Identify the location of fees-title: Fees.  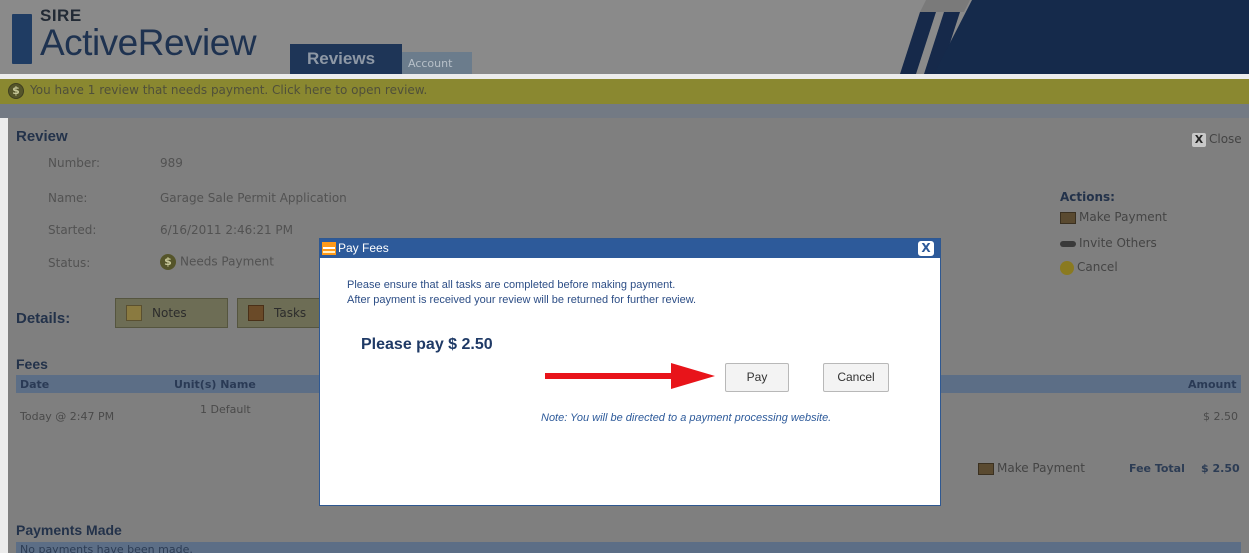
(32, 364).